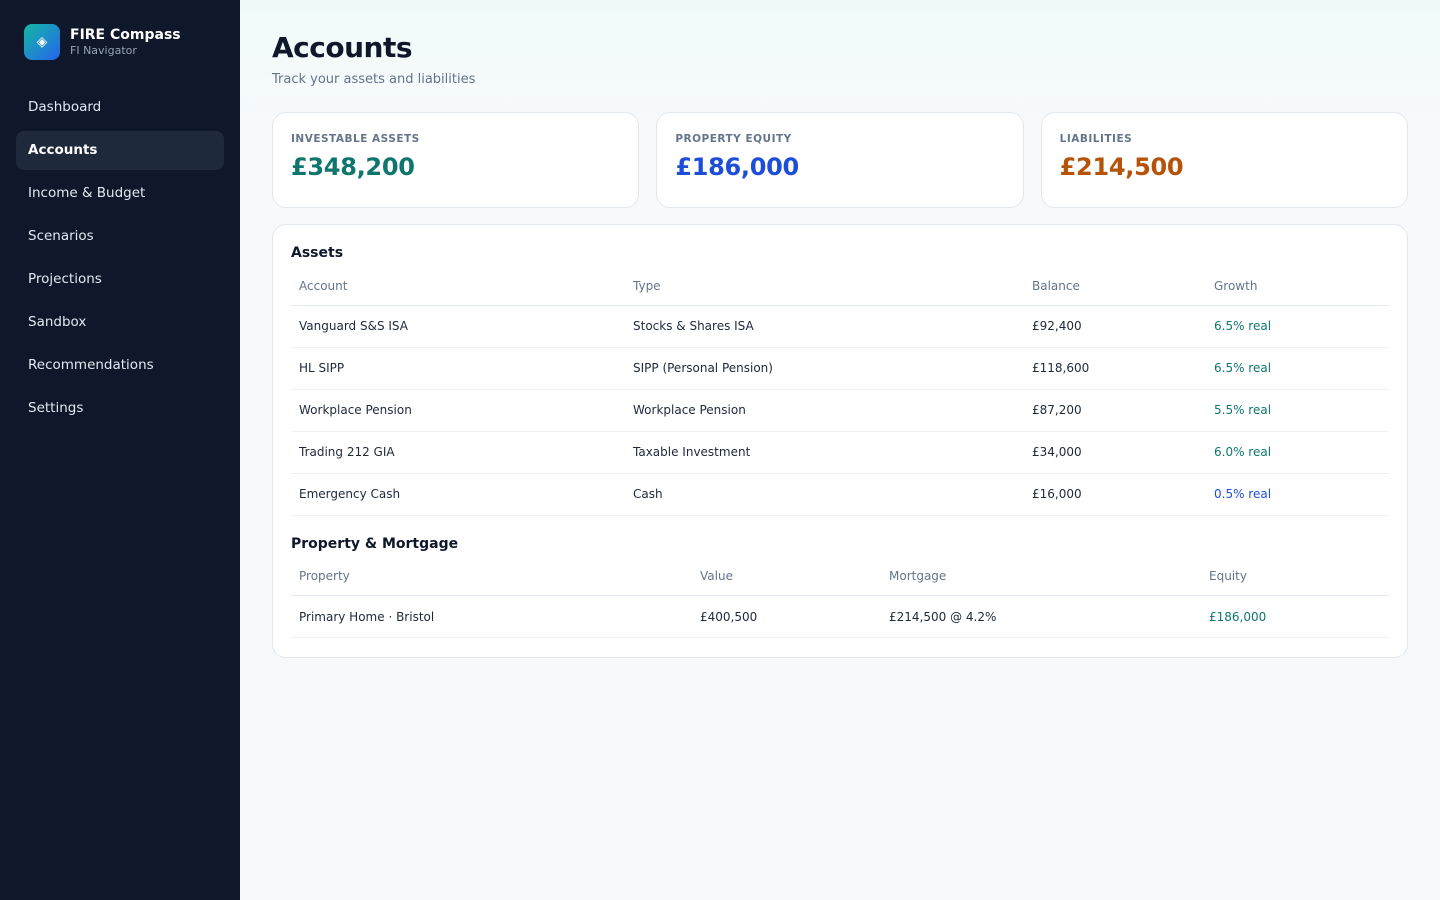 This screenshot has height=900, width=1440. Describe the element at coordinates (103, 50) in the screenshot. I see `brand-subtitle: FI Navigator` at that location.